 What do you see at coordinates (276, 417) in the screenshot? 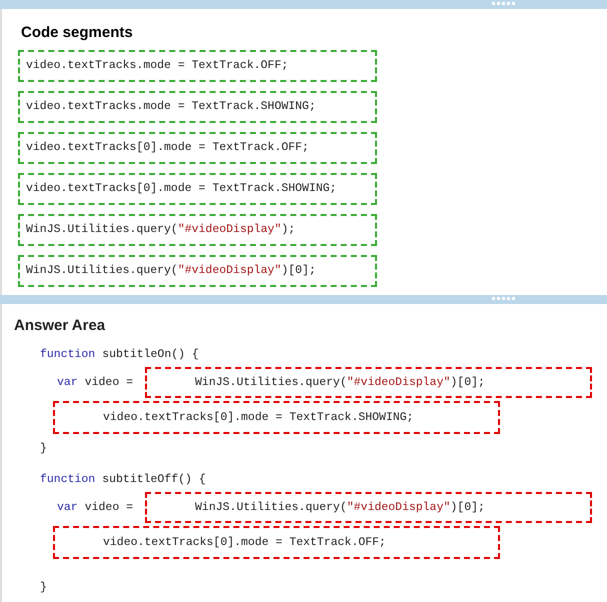
I see `answer-slot: video.textTracks[0].mode = TextTrack.SHOWING;` at bounding box center [276, 417].